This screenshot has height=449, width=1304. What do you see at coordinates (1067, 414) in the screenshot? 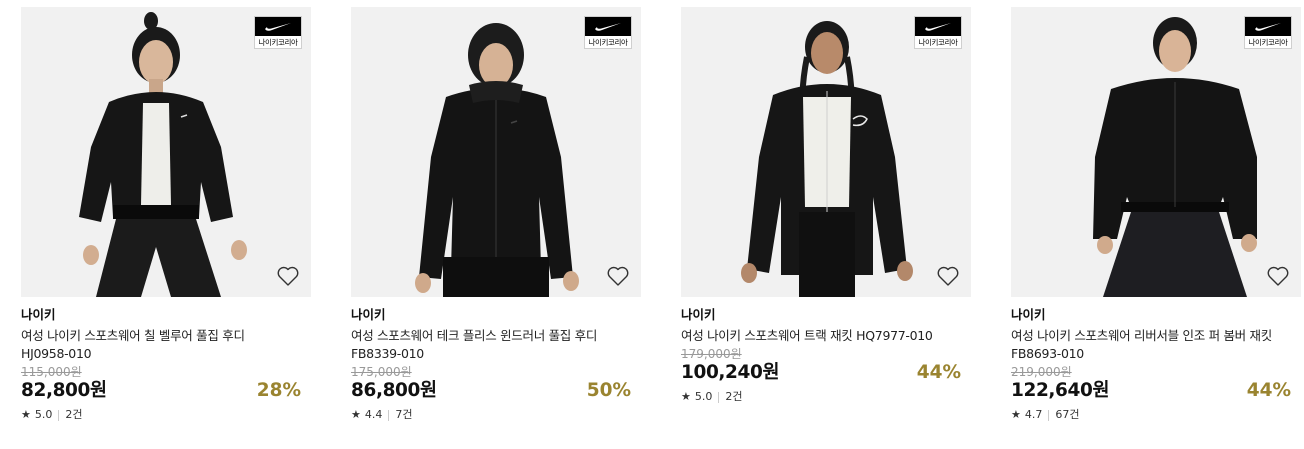
I see `review-count: 67건` at bounding box center [1067, 414].